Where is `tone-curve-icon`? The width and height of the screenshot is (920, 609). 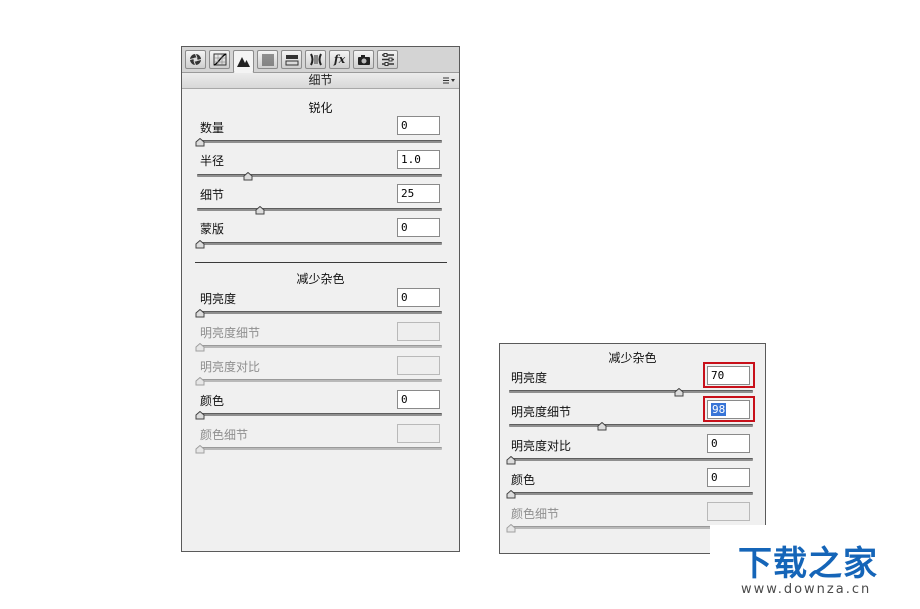
tone-curve-icon is located at coordinates (219, 59).